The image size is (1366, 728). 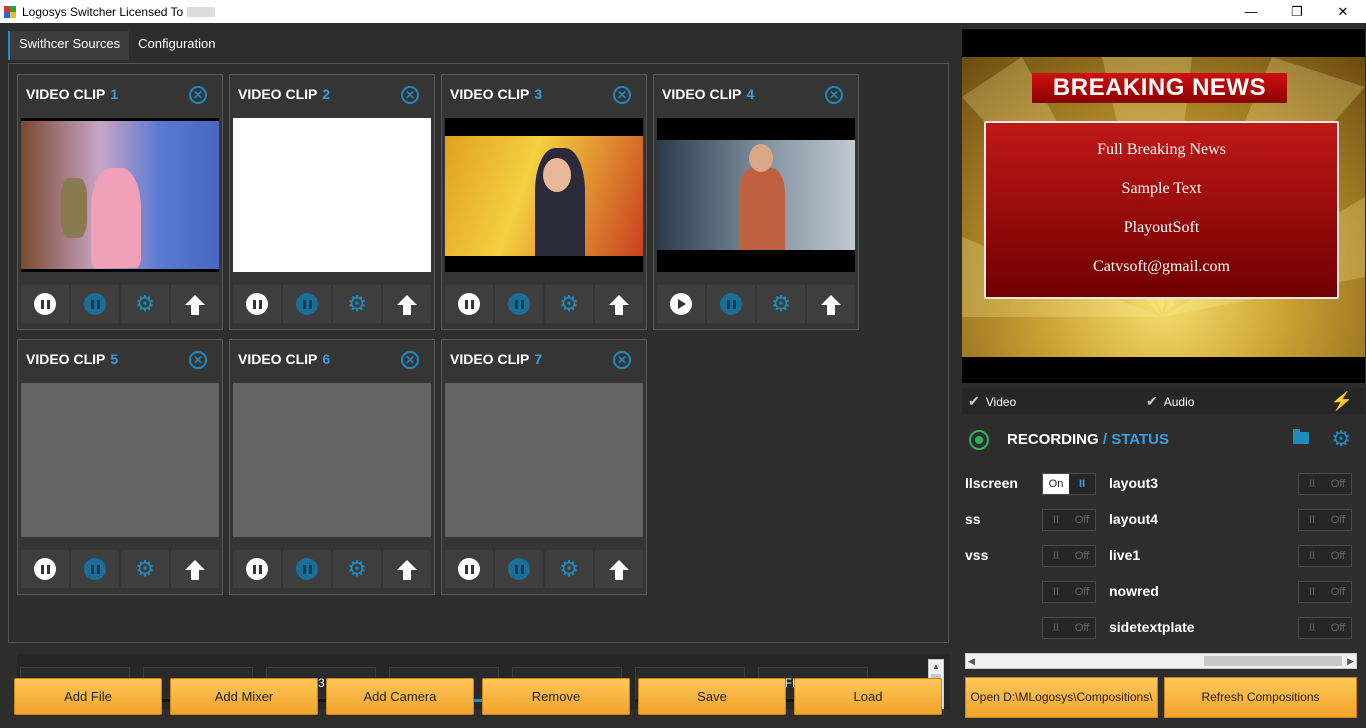 I want to click on remove-button: Remove, so click(x=556, y=696).